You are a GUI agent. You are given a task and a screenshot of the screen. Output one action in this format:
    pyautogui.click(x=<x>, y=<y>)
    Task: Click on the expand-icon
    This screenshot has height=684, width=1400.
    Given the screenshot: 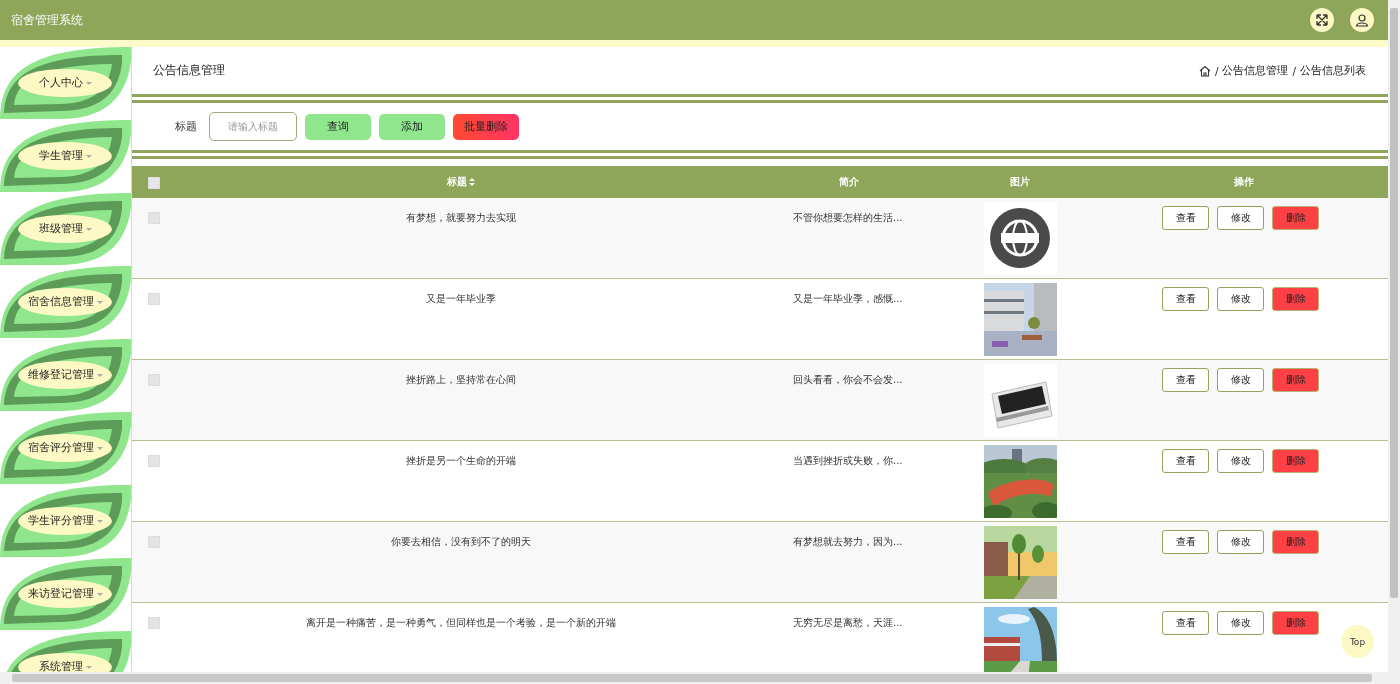 What is the action you would take?
    pyautogui.click(x=1322, y=20)
    